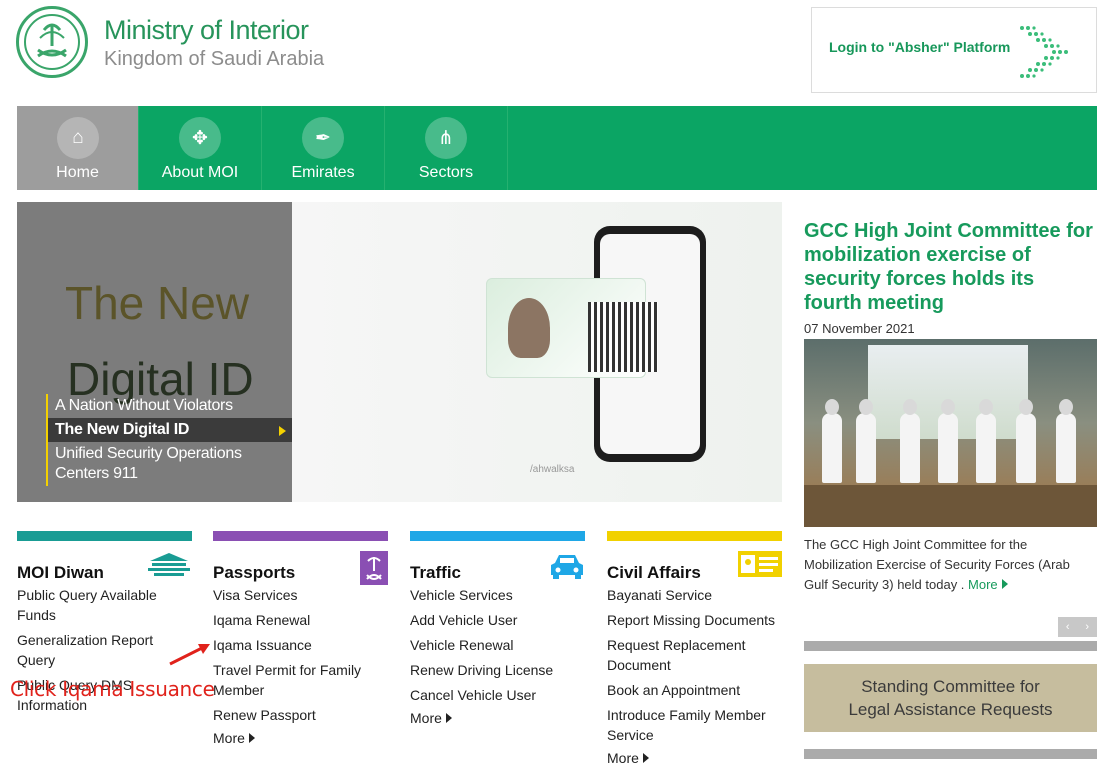 The image size is (1104, 774). I want to click on brand-subtitle: Kingdom of Saudi Arabia, so click(214, 59).